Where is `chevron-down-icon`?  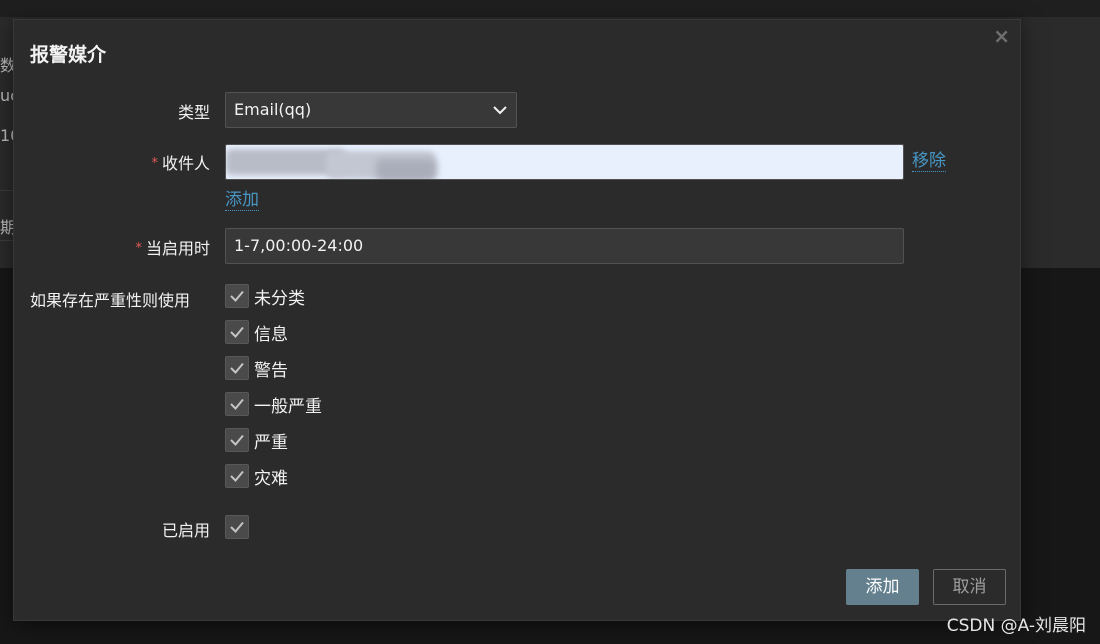
chevron-down-icon is located at coordinates (500, 110).